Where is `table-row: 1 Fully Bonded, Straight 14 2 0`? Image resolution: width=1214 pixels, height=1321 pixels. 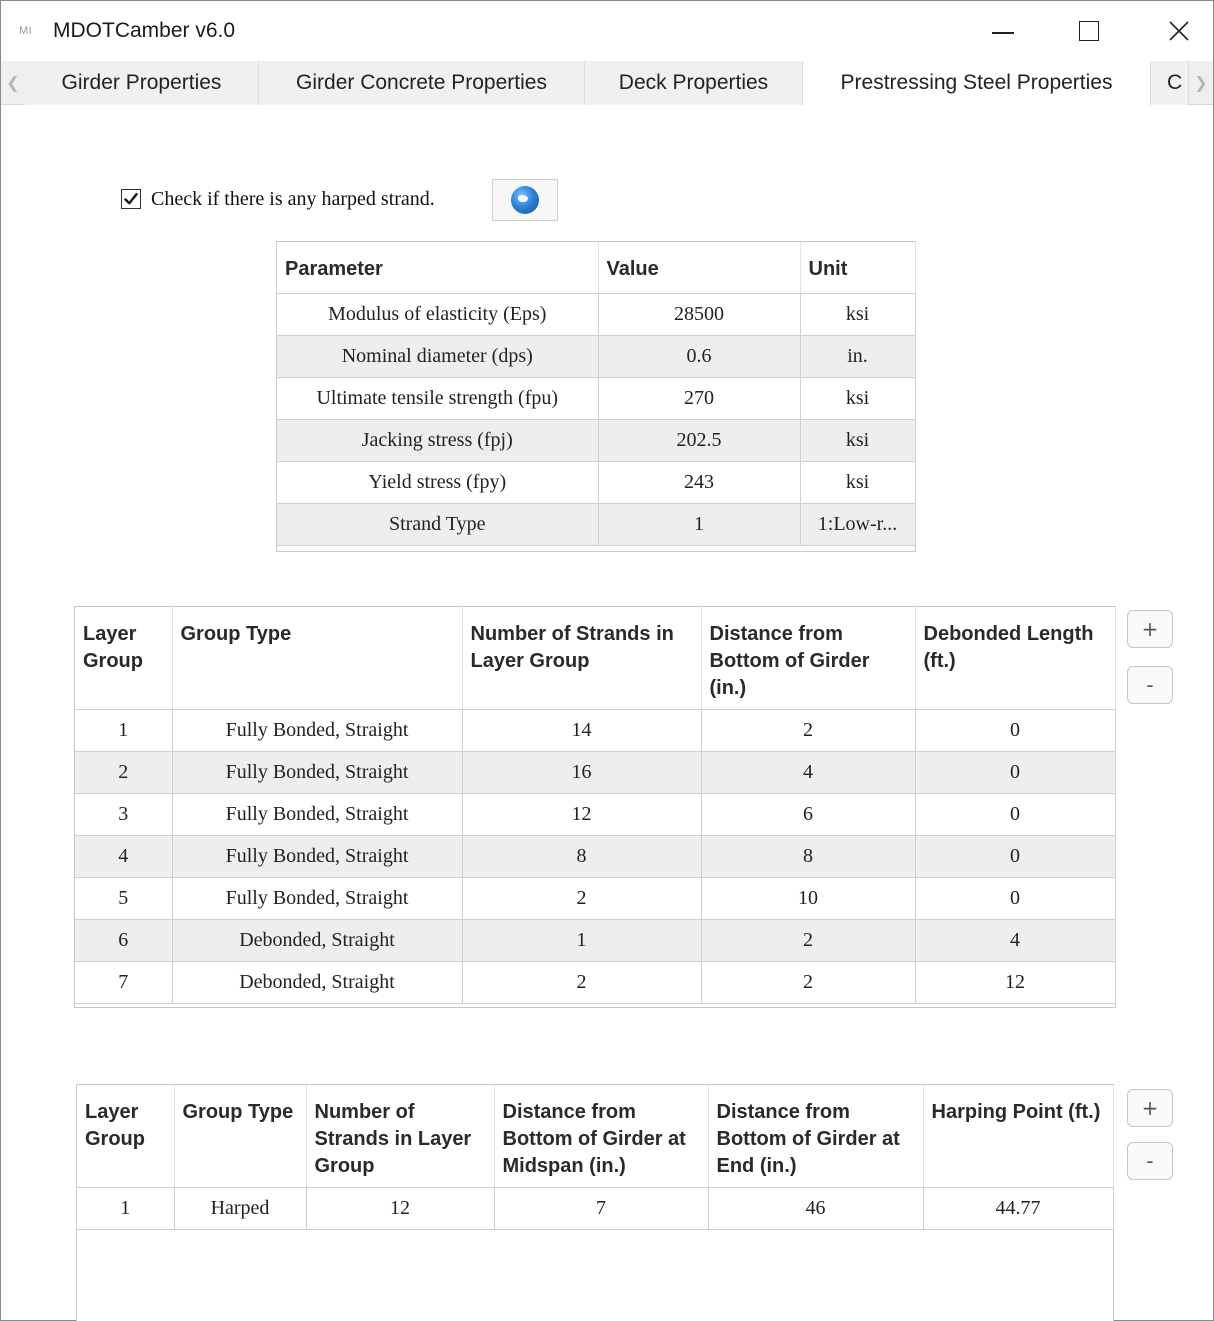 table-row: 1 Fully Bonded, Straight 14 2 0 is located at coordinates (595, 730).